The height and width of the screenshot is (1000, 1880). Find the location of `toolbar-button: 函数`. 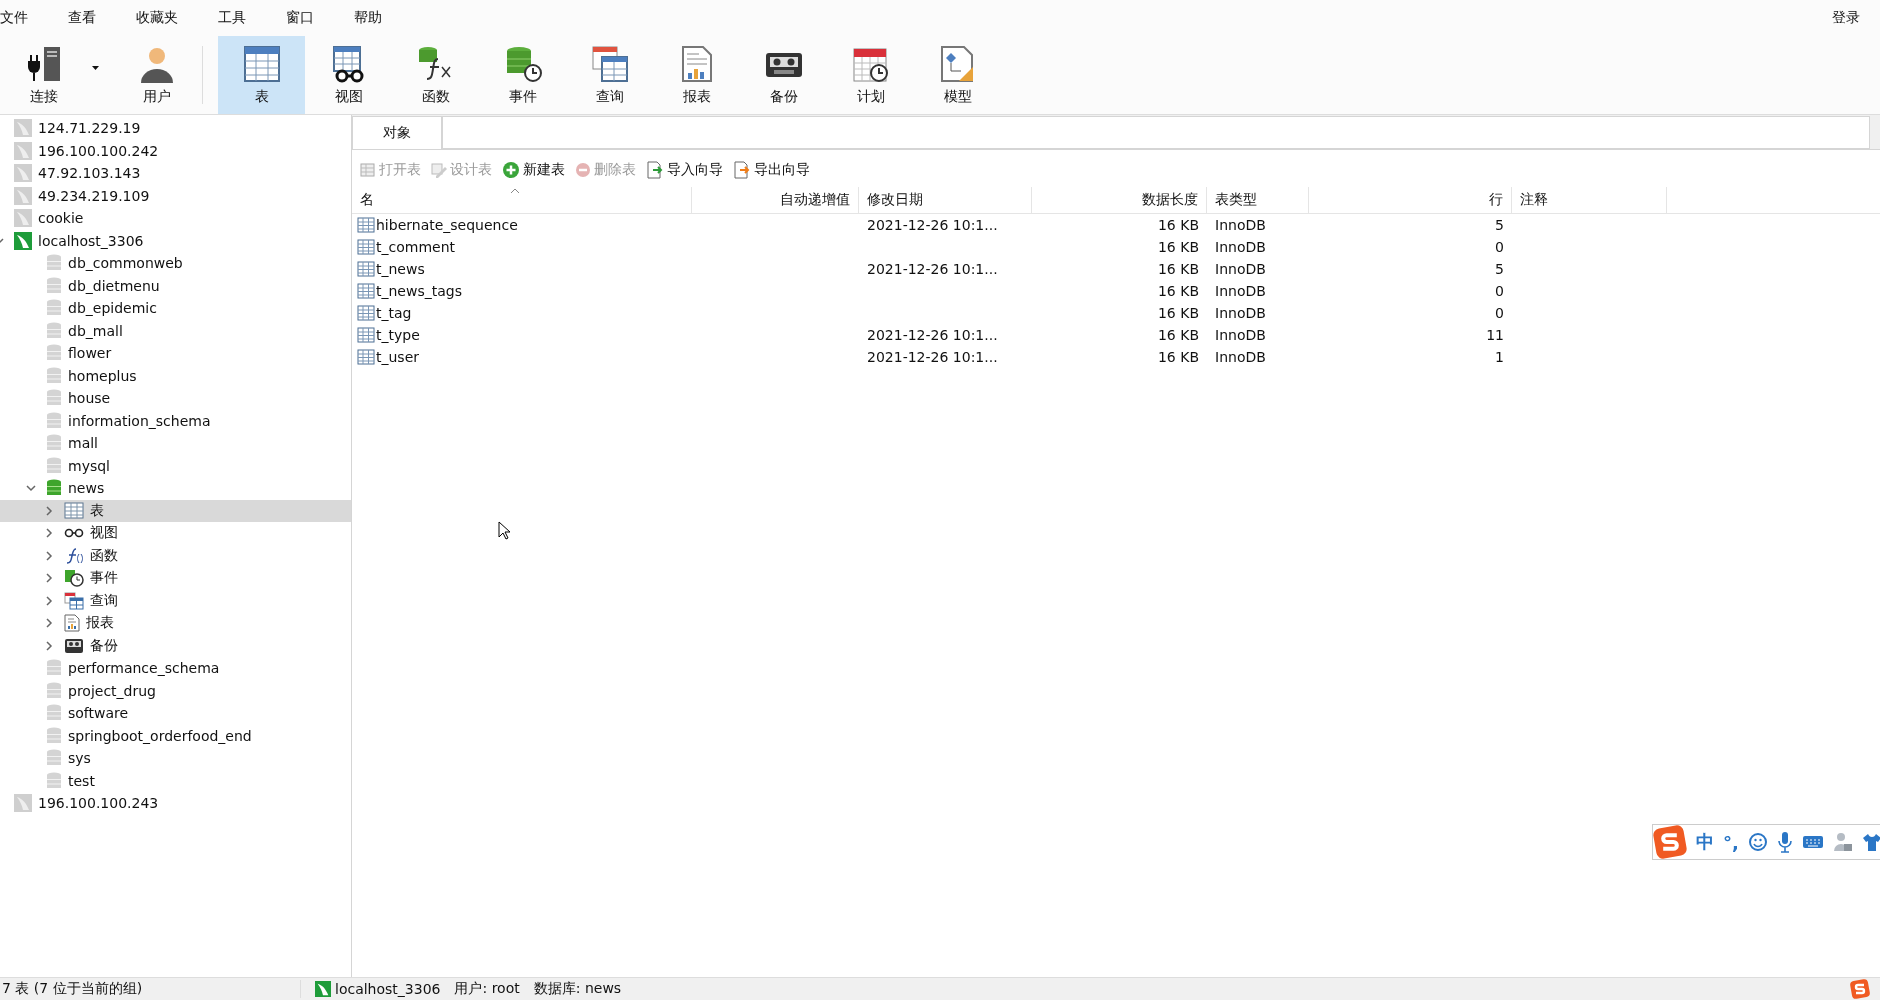

toolbar-button: 函数 is located at coordinates (435, 75).